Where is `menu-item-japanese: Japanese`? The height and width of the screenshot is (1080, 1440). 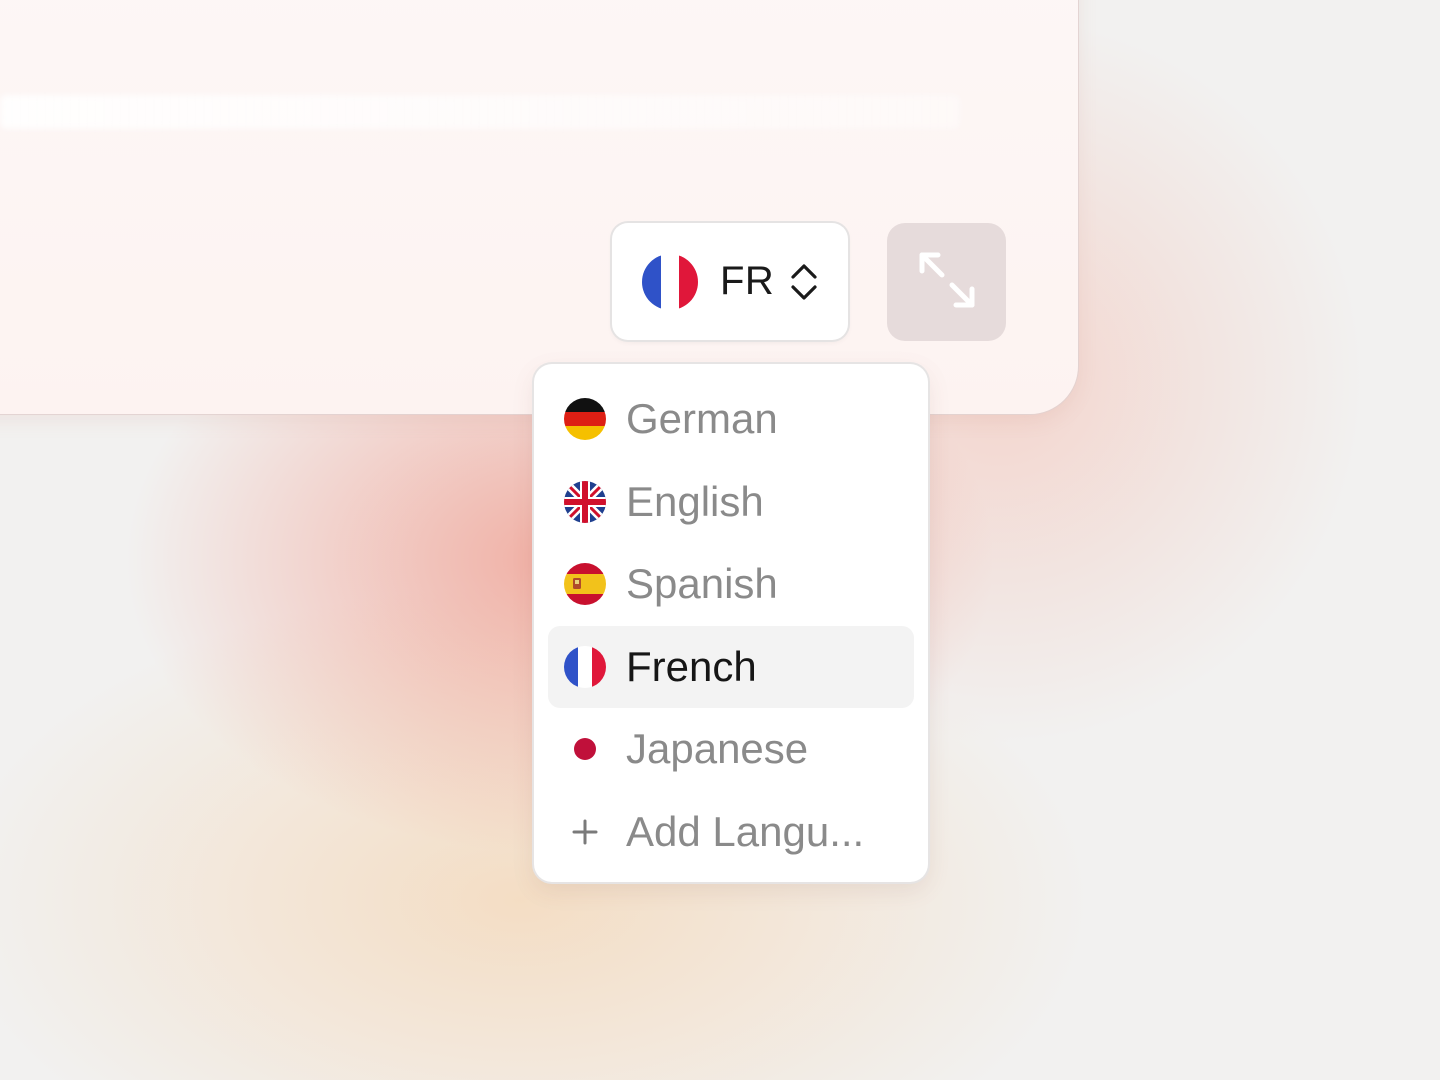 menu-item-japanese: Japanese is located at coordinates (731, 749).